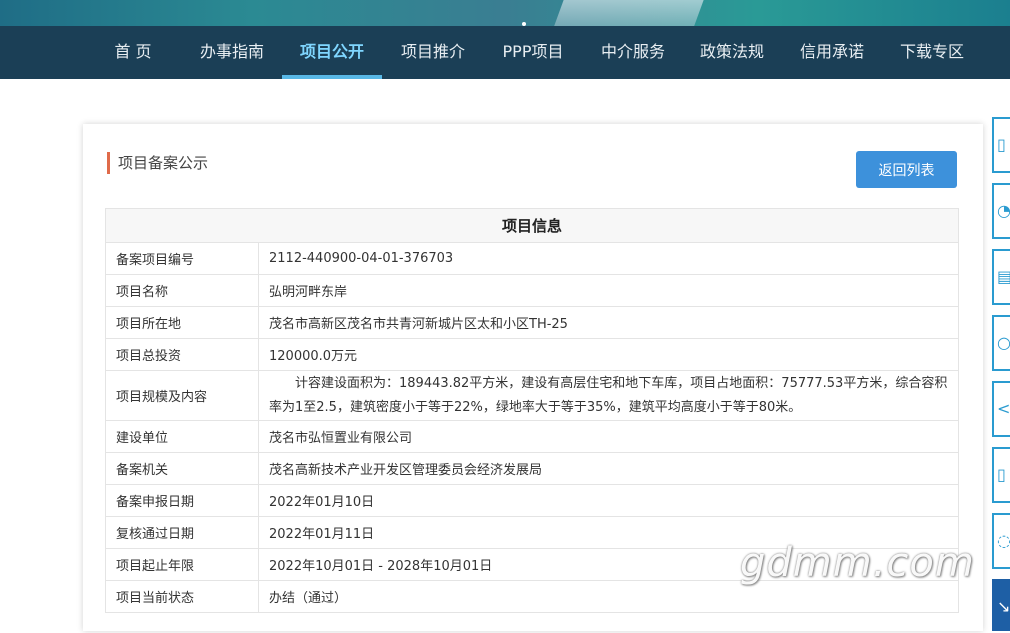 The width and height of the screenshot is (1010, 633). Describe the element at coordinates (857, 563) in the screenshot. I see `site-watermark: gdmm.com` at that location.